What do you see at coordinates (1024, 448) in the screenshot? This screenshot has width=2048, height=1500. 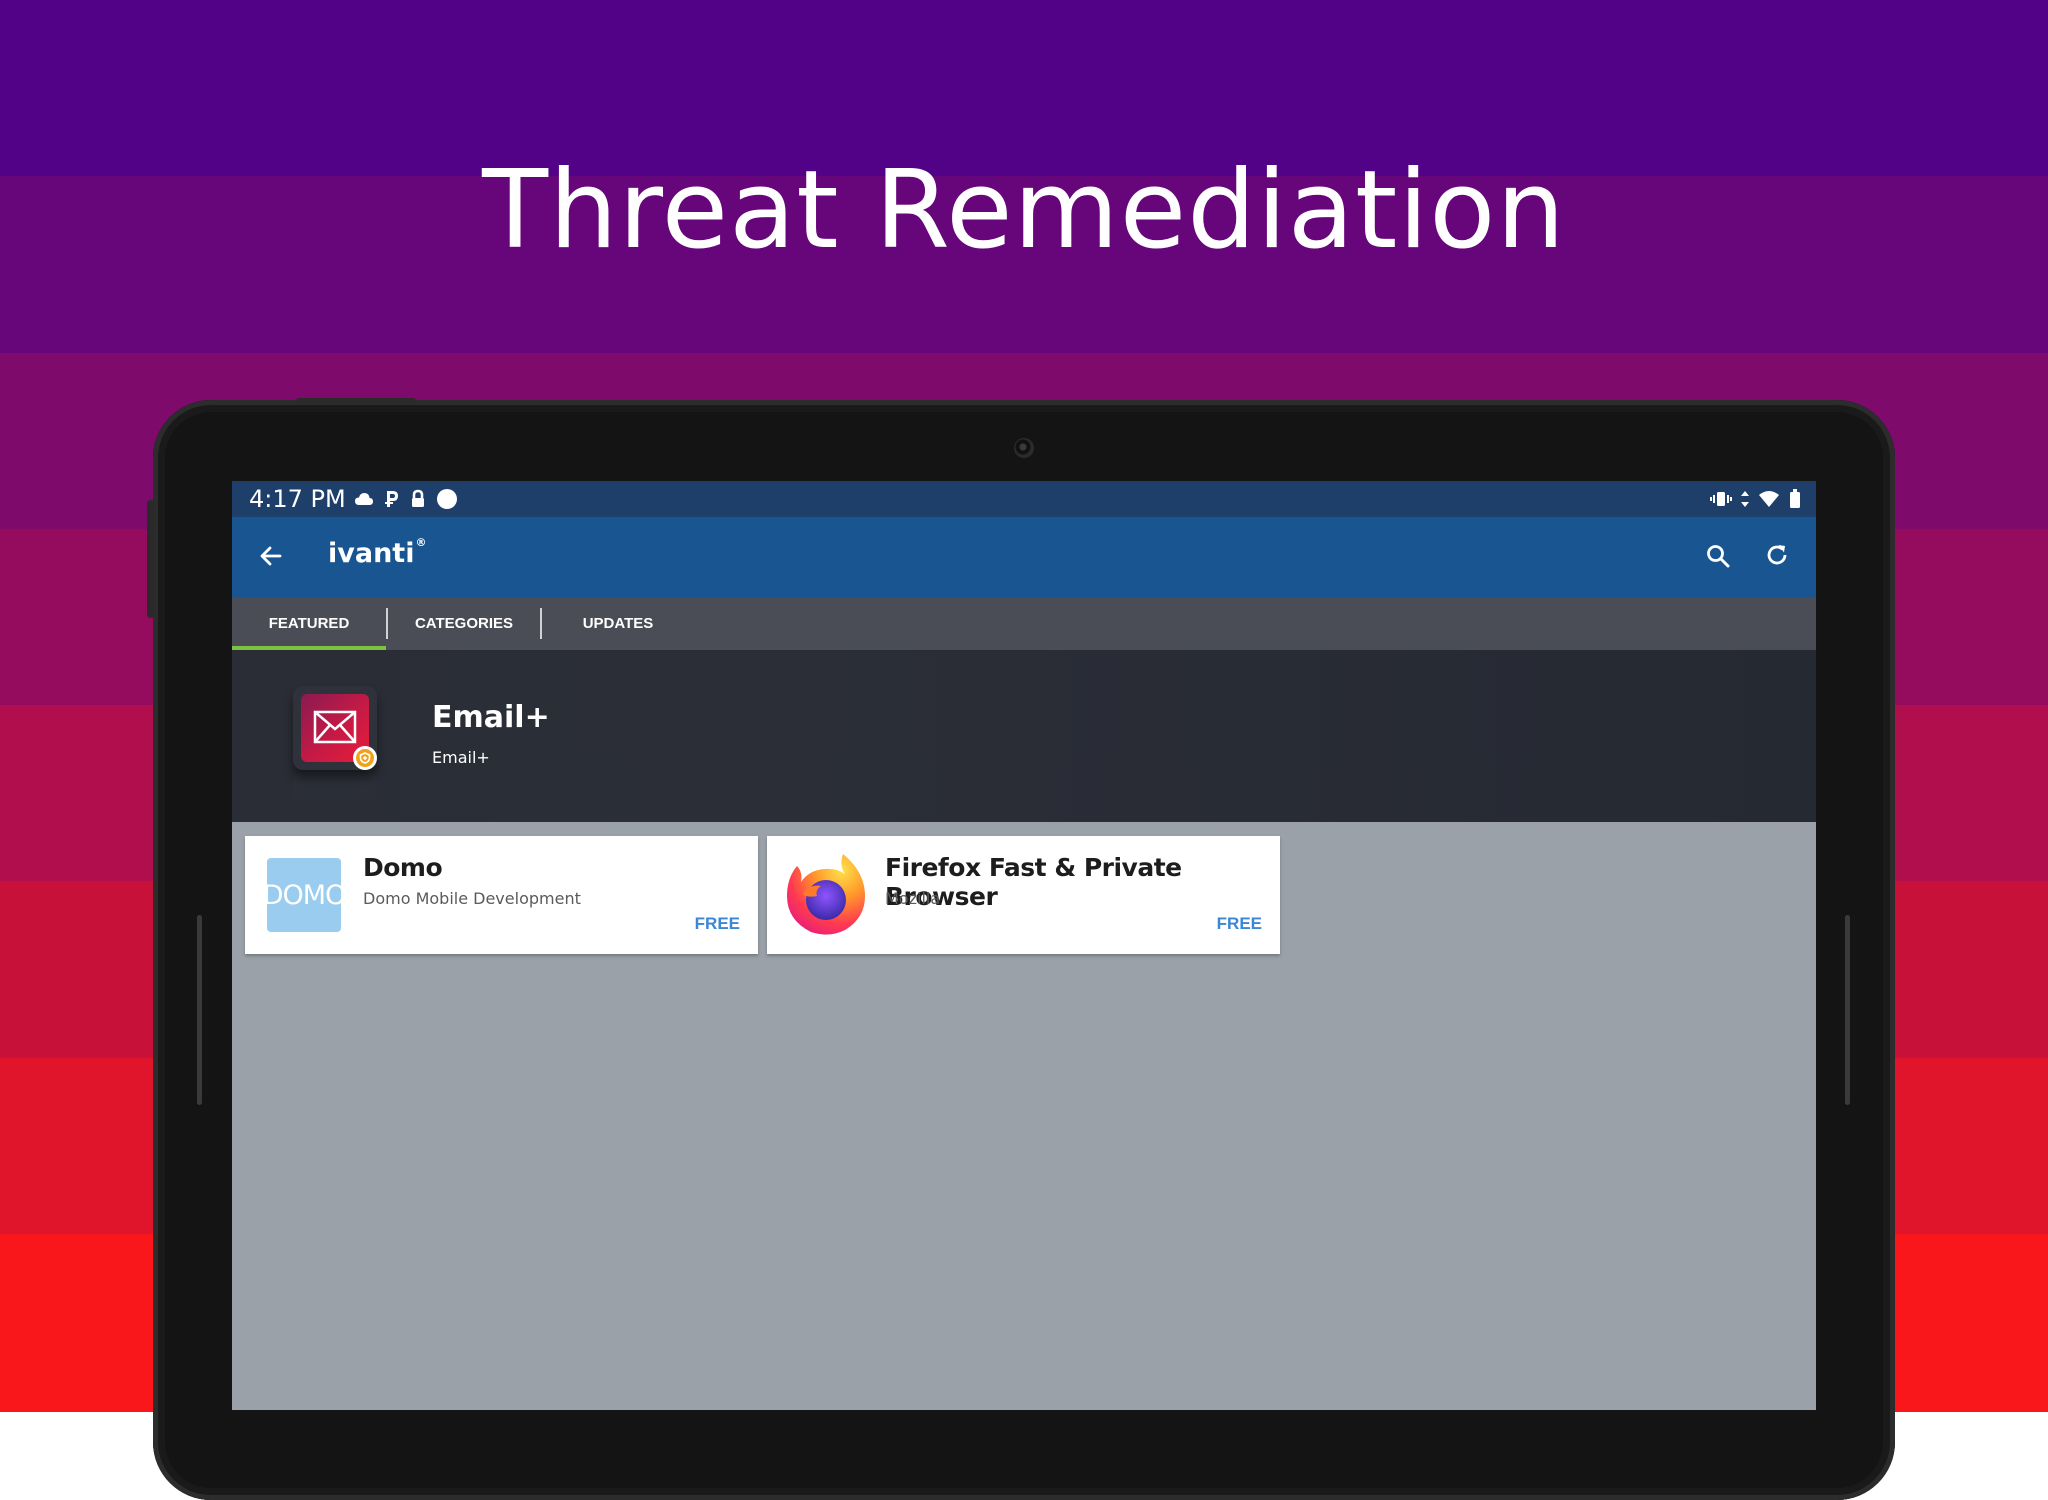 I see `front-camera` at bounding box center [1024, 448].